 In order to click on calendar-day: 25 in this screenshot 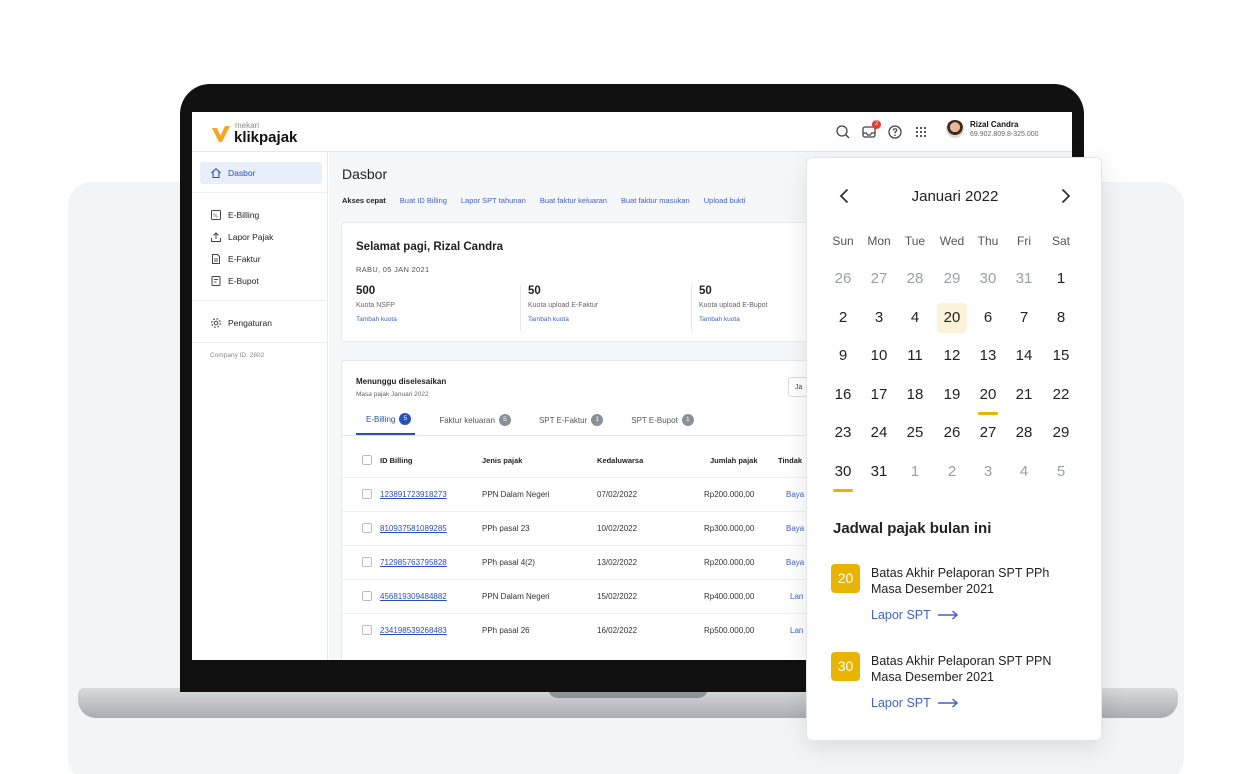, I will do `click(915, 433)`.